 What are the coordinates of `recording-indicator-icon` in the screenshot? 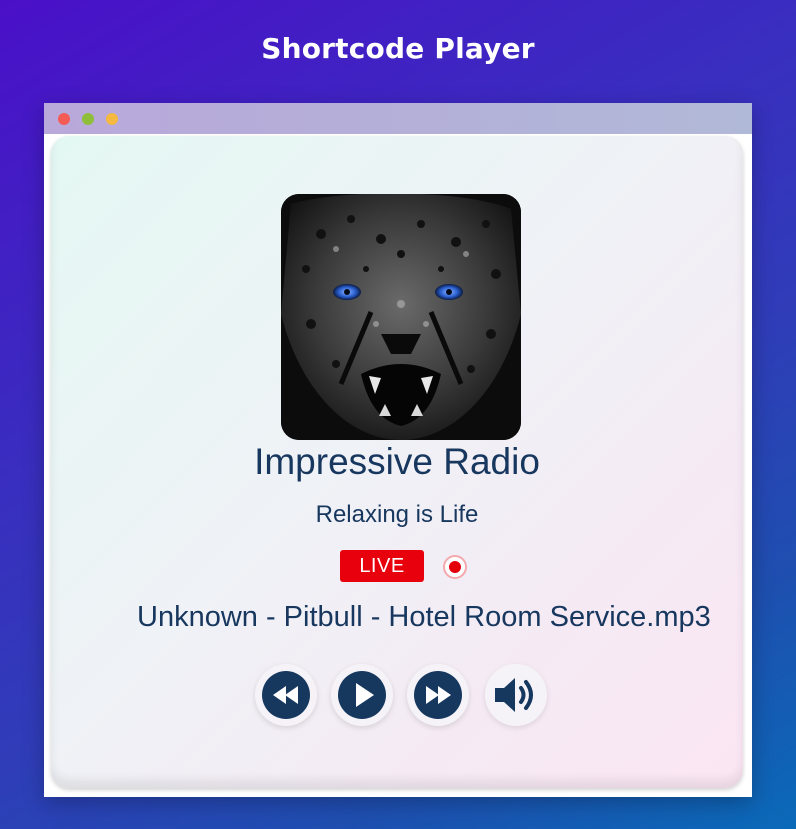 It's located at (455, 567).